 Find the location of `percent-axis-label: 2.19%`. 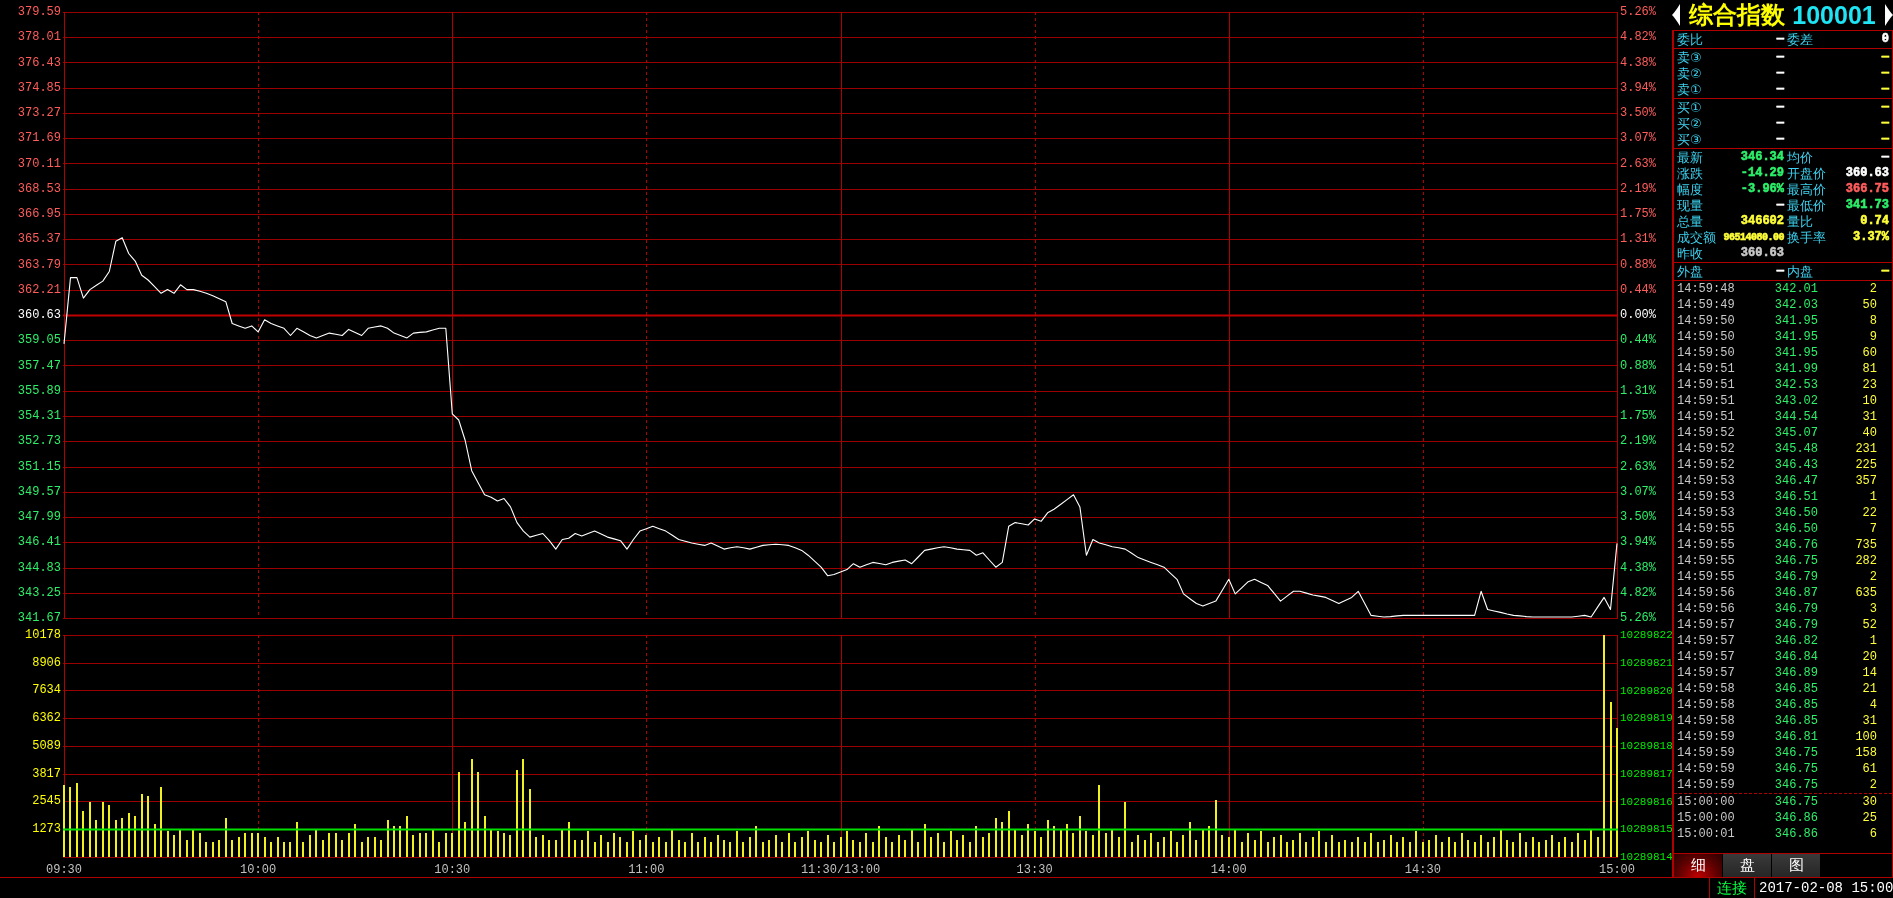

percent-axis-label: 2.19% is located at coordinates (1638, 441).